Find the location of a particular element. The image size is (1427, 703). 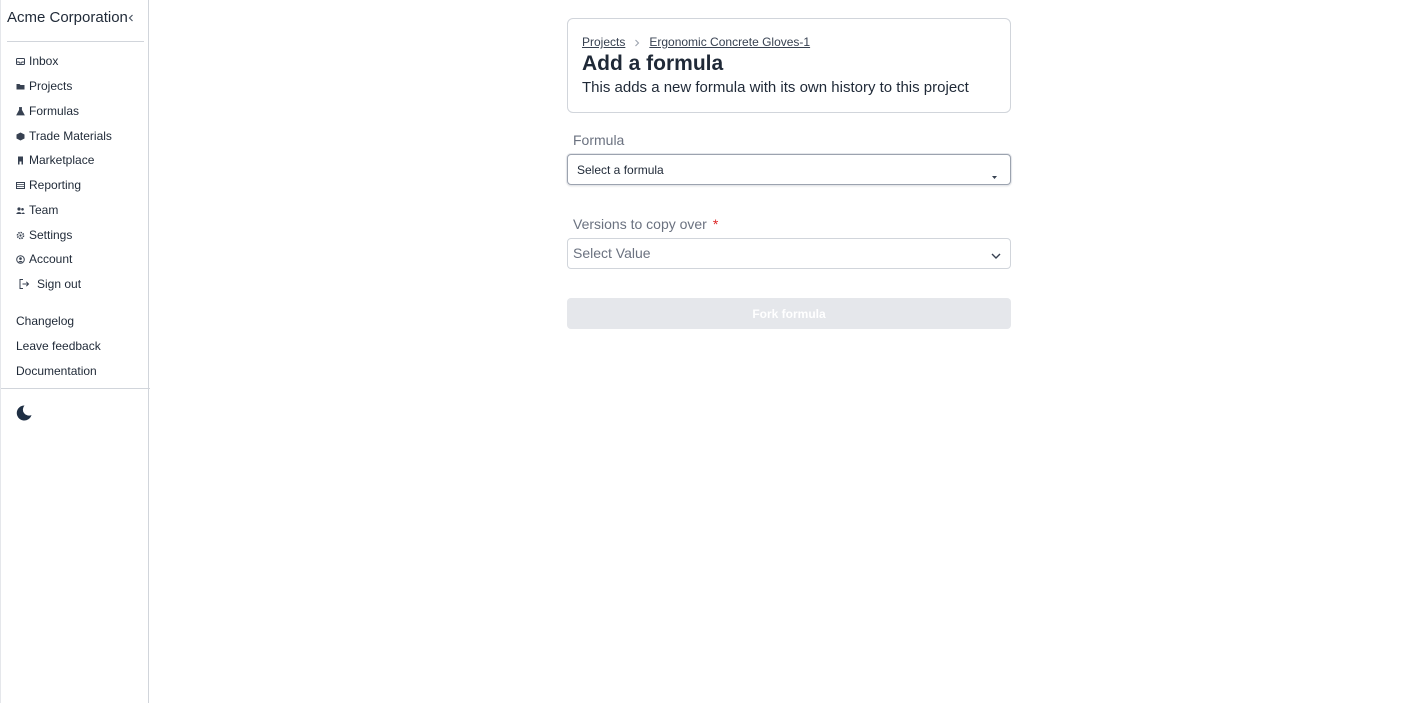

cube-icon is located at coordinates (20, 136).